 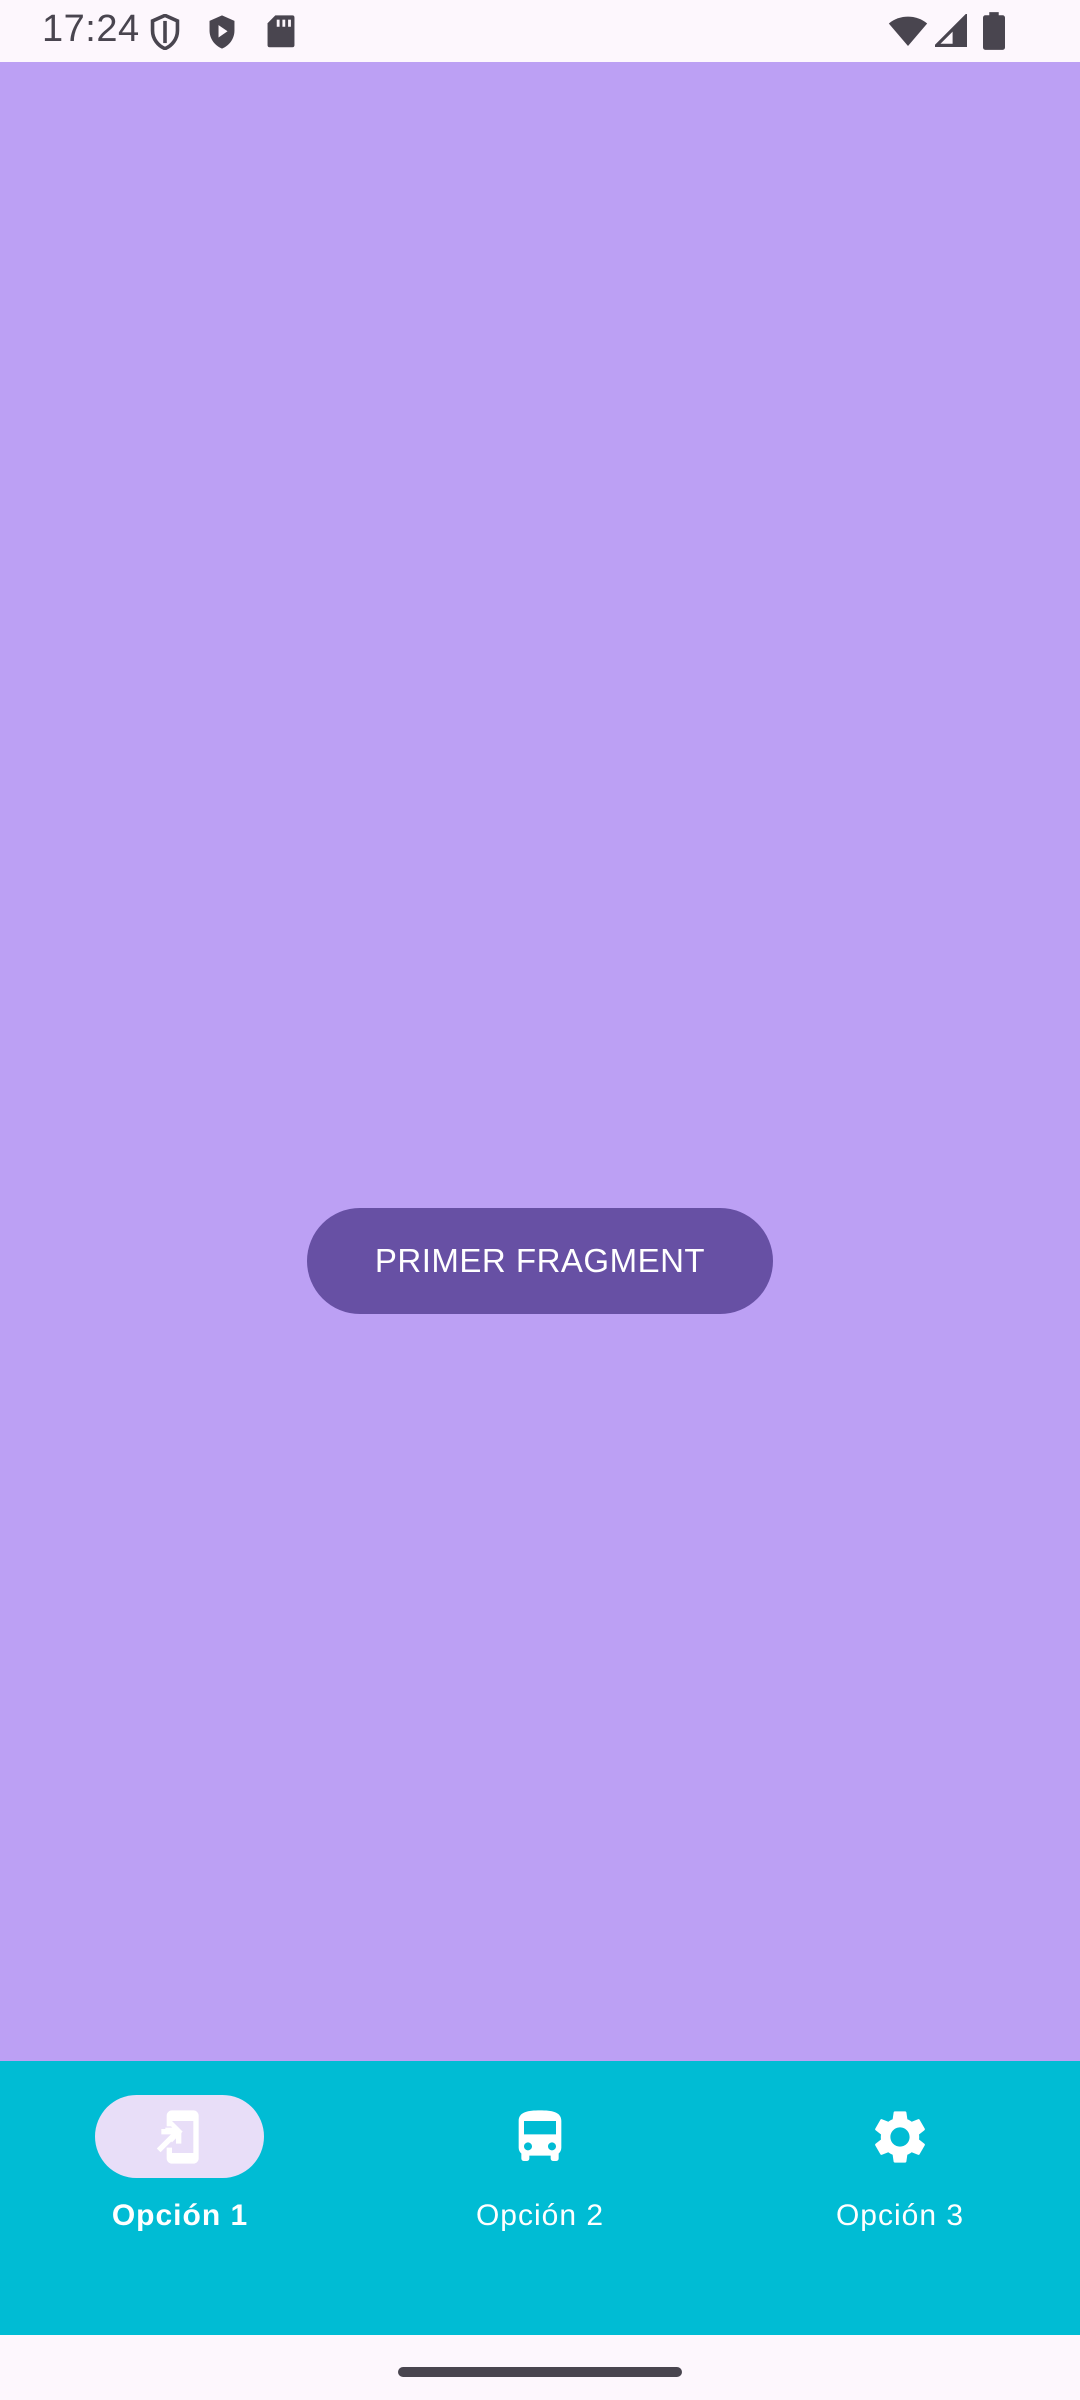 What do you see at coordinates (180, 2198) in the screenshot?
I see `nav-item-opcion-1: Opción 1` at bounding box center [180, 2198].